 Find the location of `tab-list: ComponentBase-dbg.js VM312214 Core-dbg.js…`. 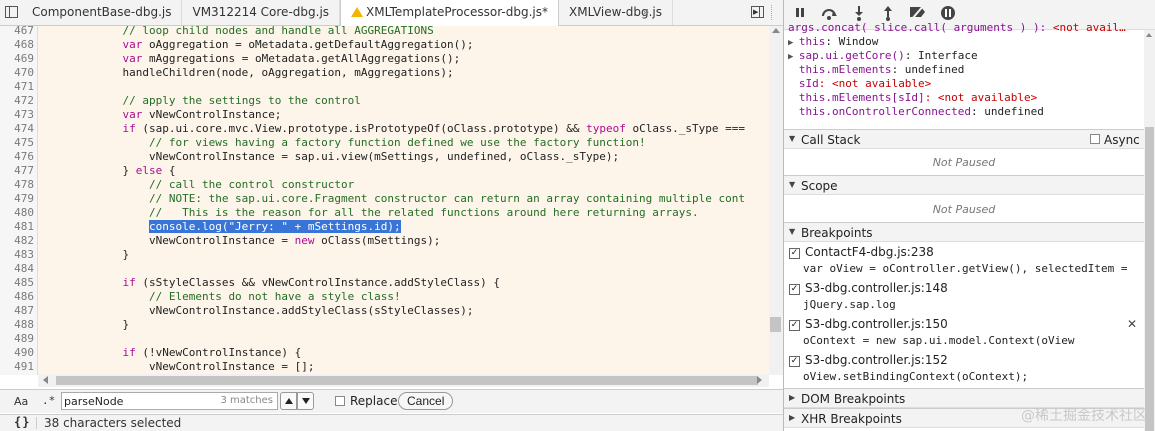

tab-list: ComponentBase-dbg.js VM312214 Core-dbg.js… is located at coordinates (348, 13).